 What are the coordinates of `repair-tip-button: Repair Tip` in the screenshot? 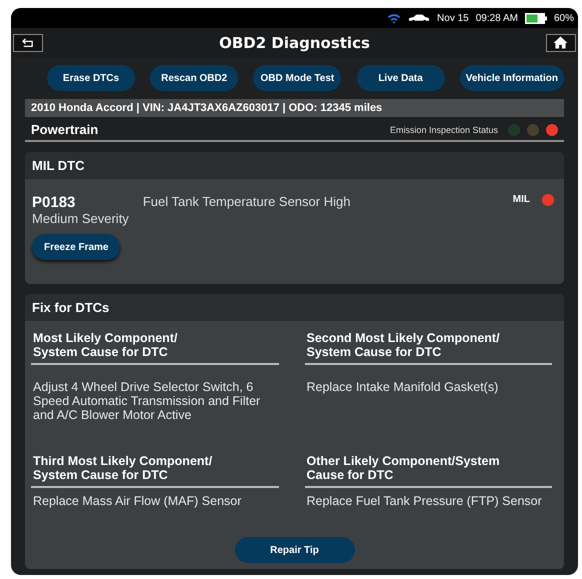 It's located at (294, 550).